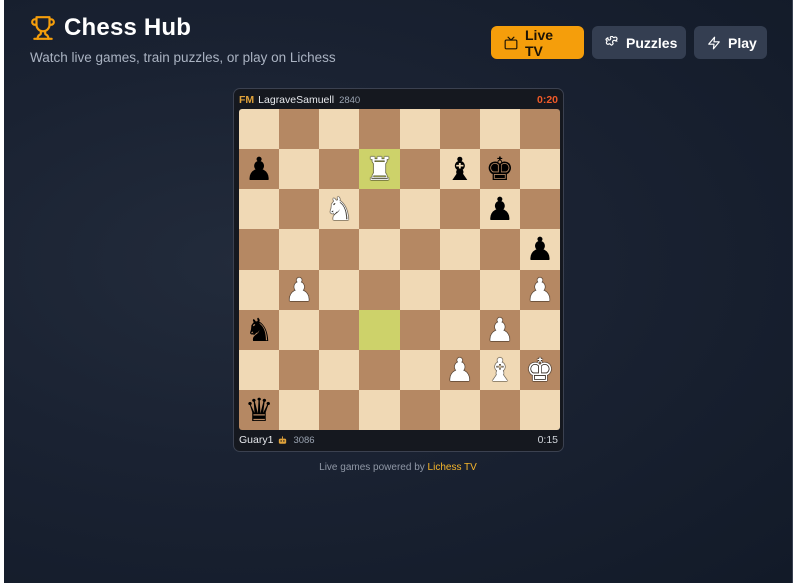 The height and width of the screenshot is (586, 800). I want to click on square-d5, so click(379, 249).